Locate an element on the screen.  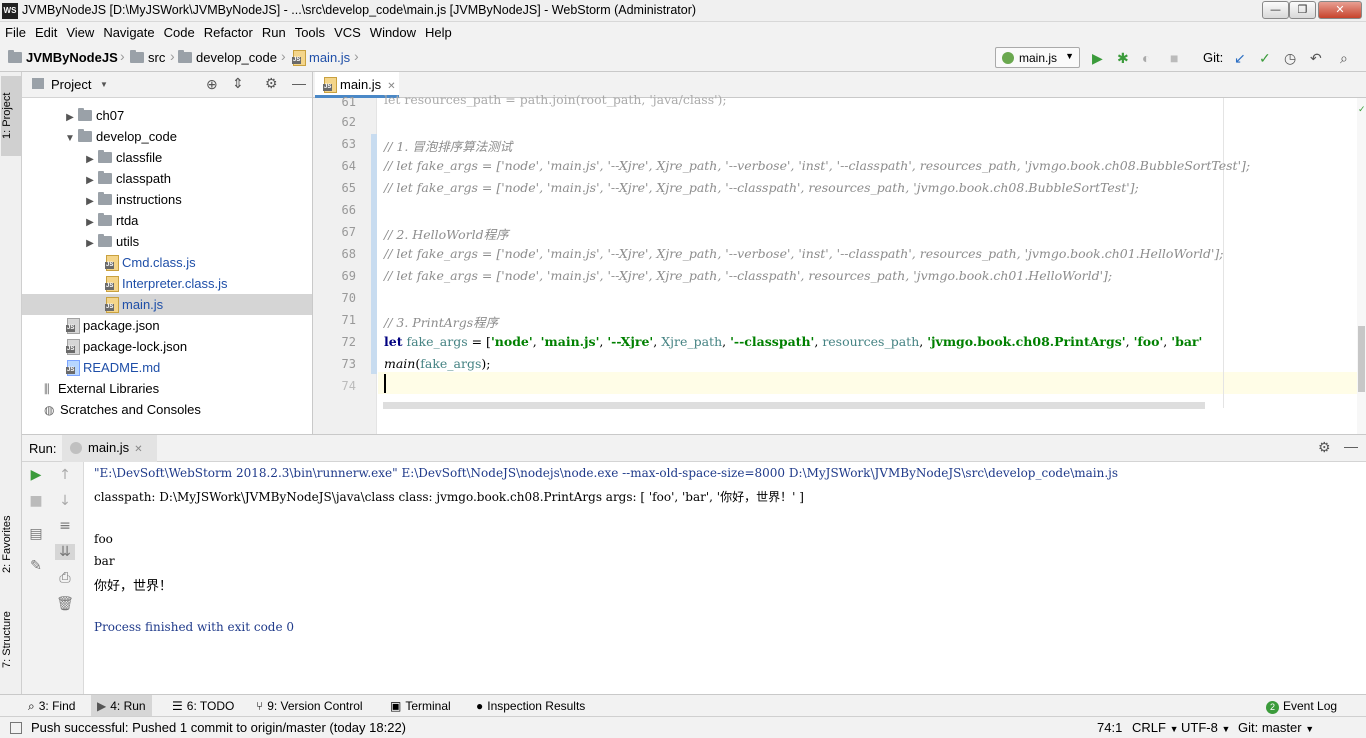
tab-event-log: 2 Event Log is located at coordinates (1301, 706).